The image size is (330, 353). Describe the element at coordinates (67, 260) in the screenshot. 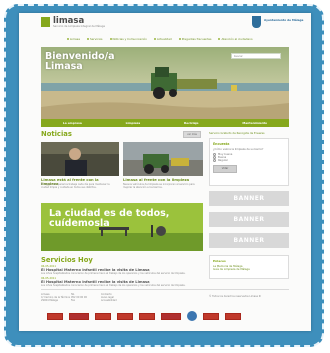

I see `services-title: Servicios Hoy` at that location.